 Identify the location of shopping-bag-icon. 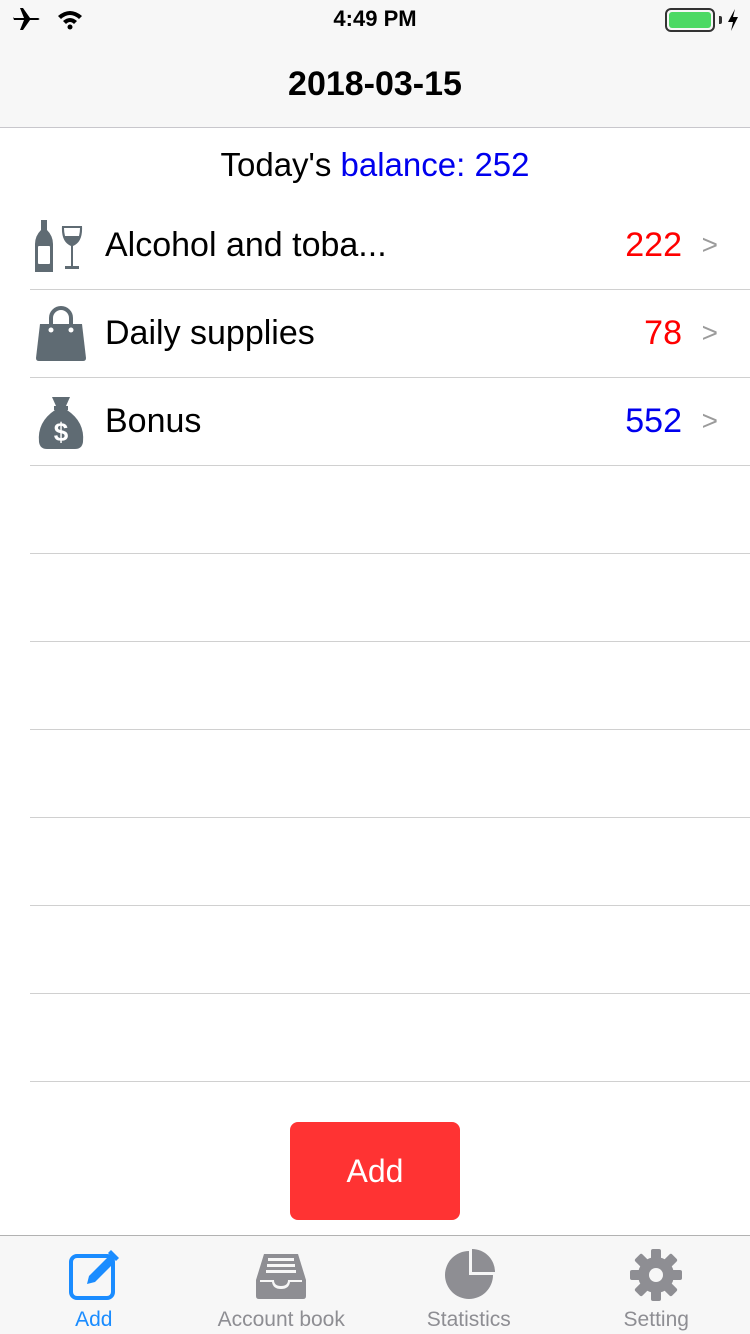
(61, 333).